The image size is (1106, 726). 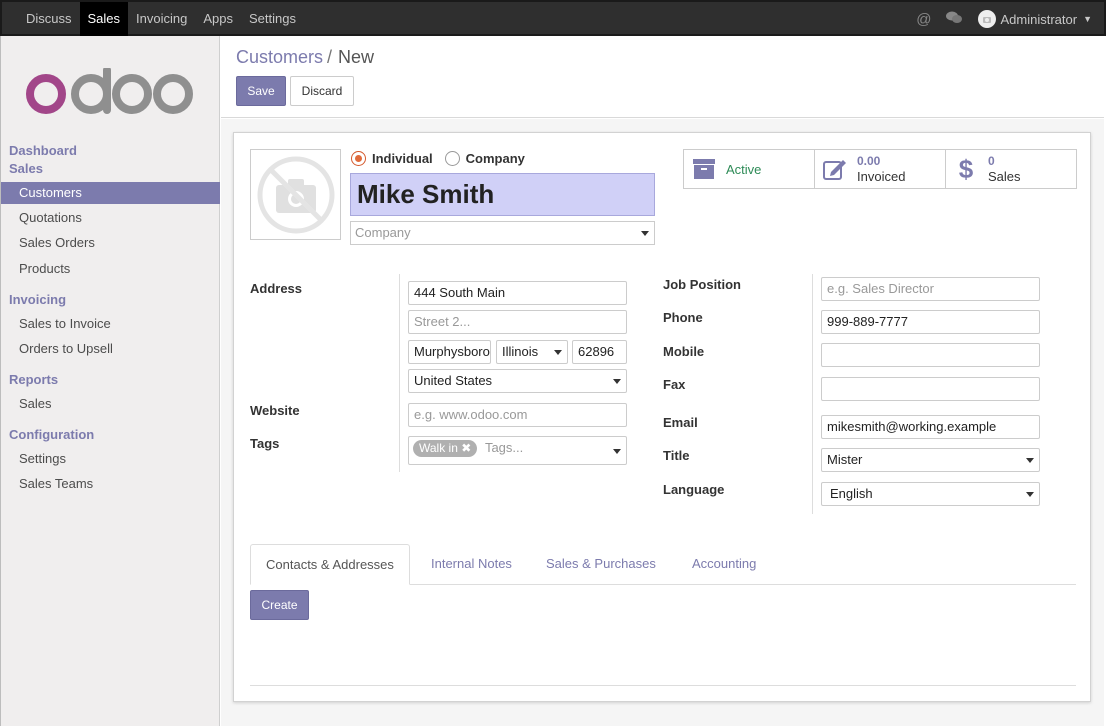 I want to click on sidebar-section-invoicing: Invoicing, so click(x=38, y=299).